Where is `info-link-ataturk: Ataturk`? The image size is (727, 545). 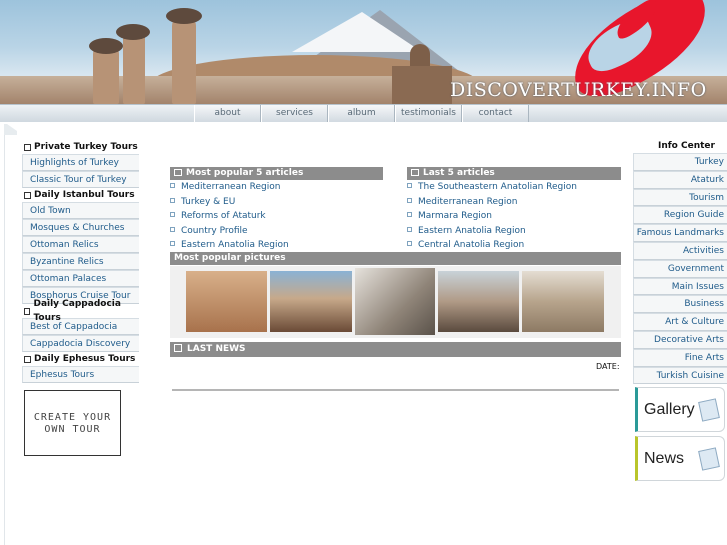
info-link-ataturk: Ataturk is located at coordinates (680, 179).